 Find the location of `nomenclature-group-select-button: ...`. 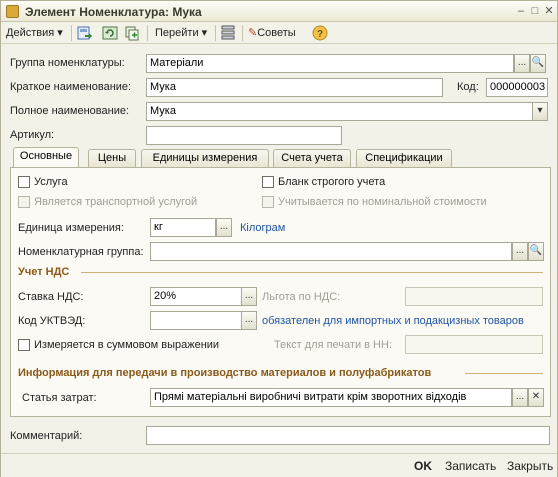

nomenclature-group-select-button: ... is located at coordinates (520, 251).